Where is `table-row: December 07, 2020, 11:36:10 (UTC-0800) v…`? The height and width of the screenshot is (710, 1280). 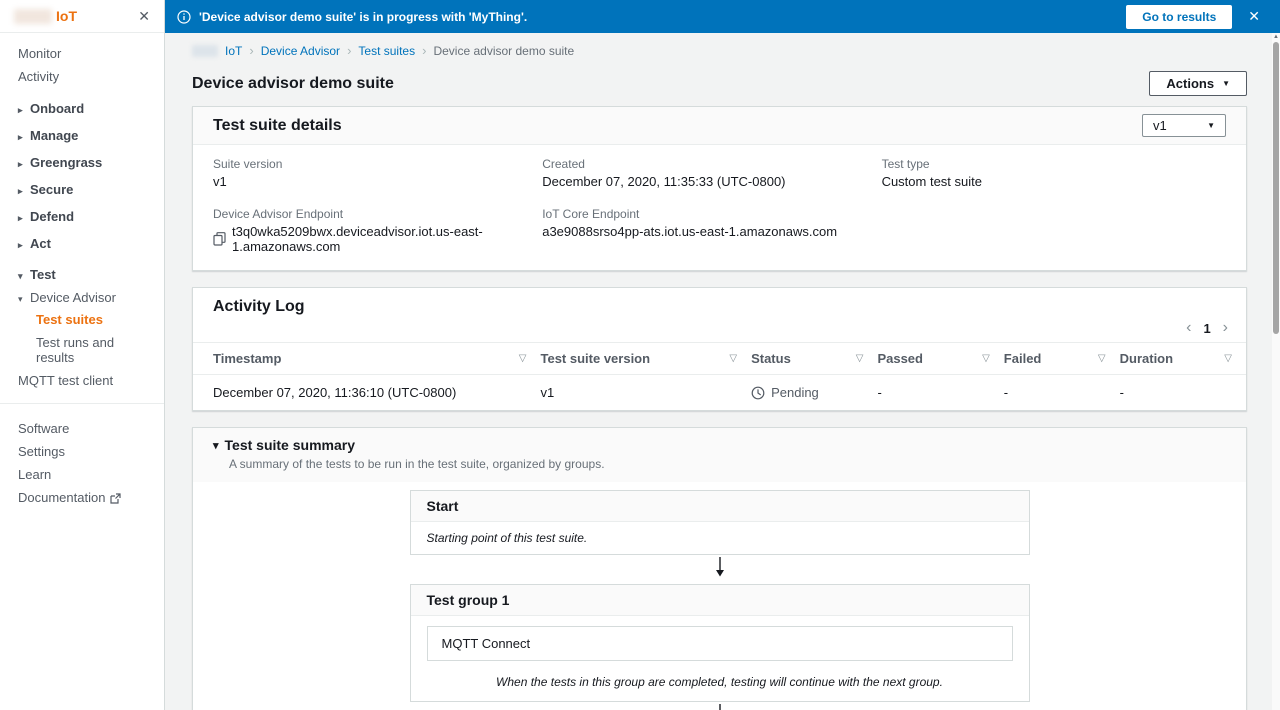
table-row: December 07, 2020, 11:36:10 (UTC-0800) v… is located at coordinates (719, 393).